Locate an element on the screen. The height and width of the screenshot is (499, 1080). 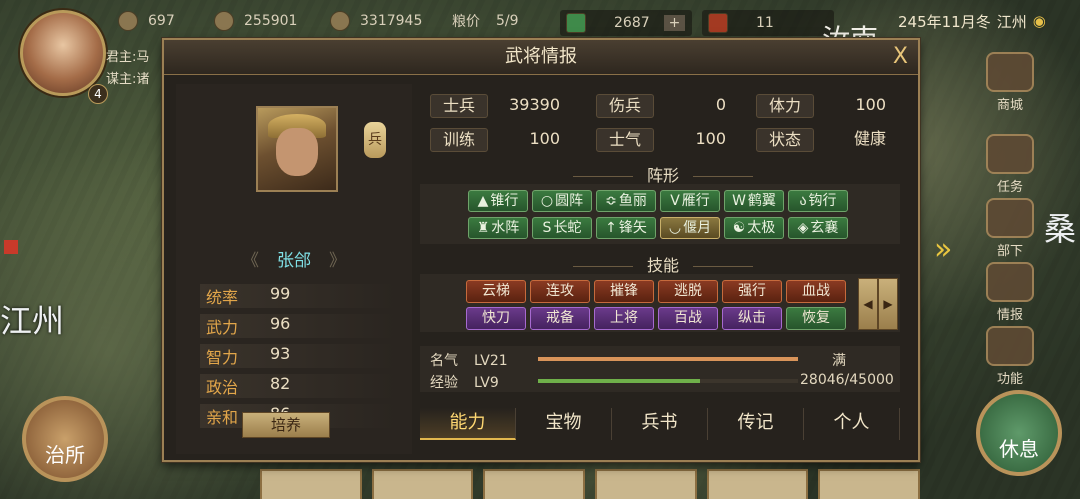
skill-7: 戒备 is located at coordinates (560, 318).